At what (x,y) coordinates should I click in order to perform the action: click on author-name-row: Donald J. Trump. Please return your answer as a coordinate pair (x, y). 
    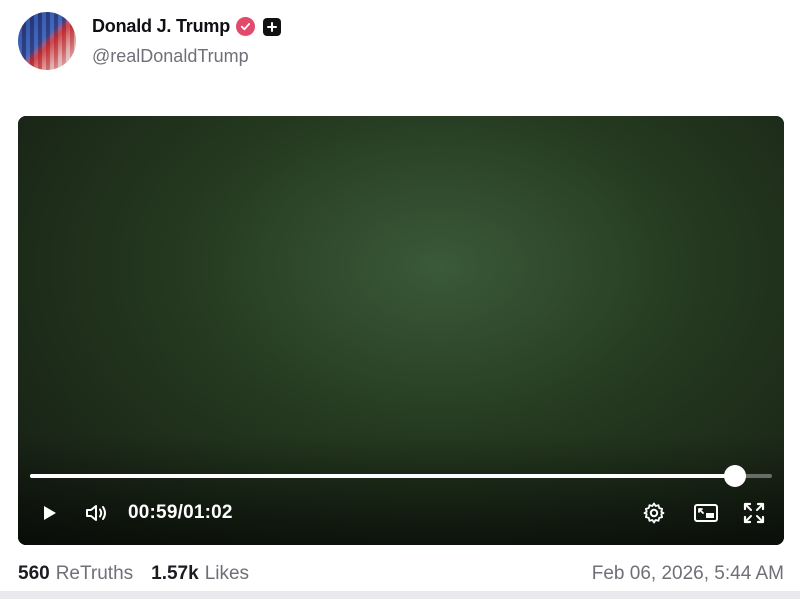
    Looking at the image, I should click on (187, 26).